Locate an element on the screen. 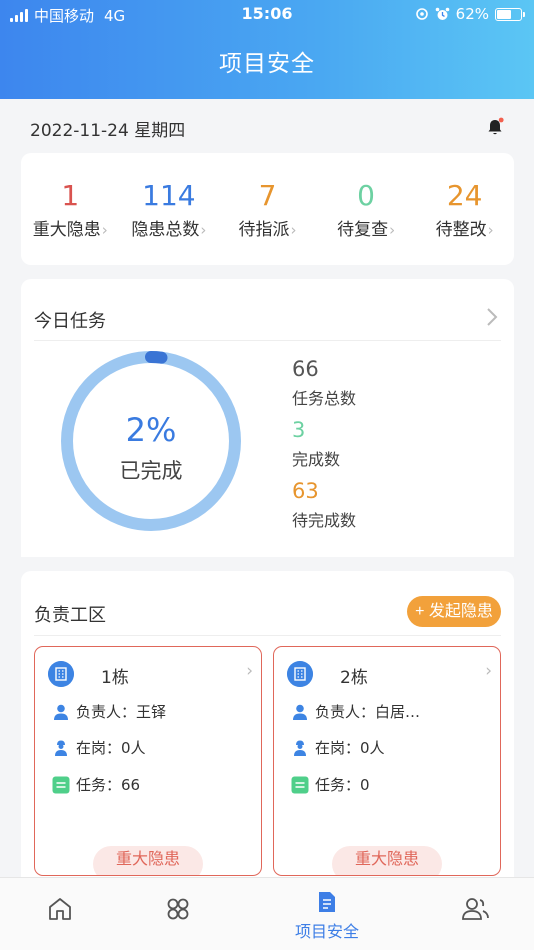 The width and height of the screenshot is (534, 950). apps-icon is located at coordinates (178, 909).